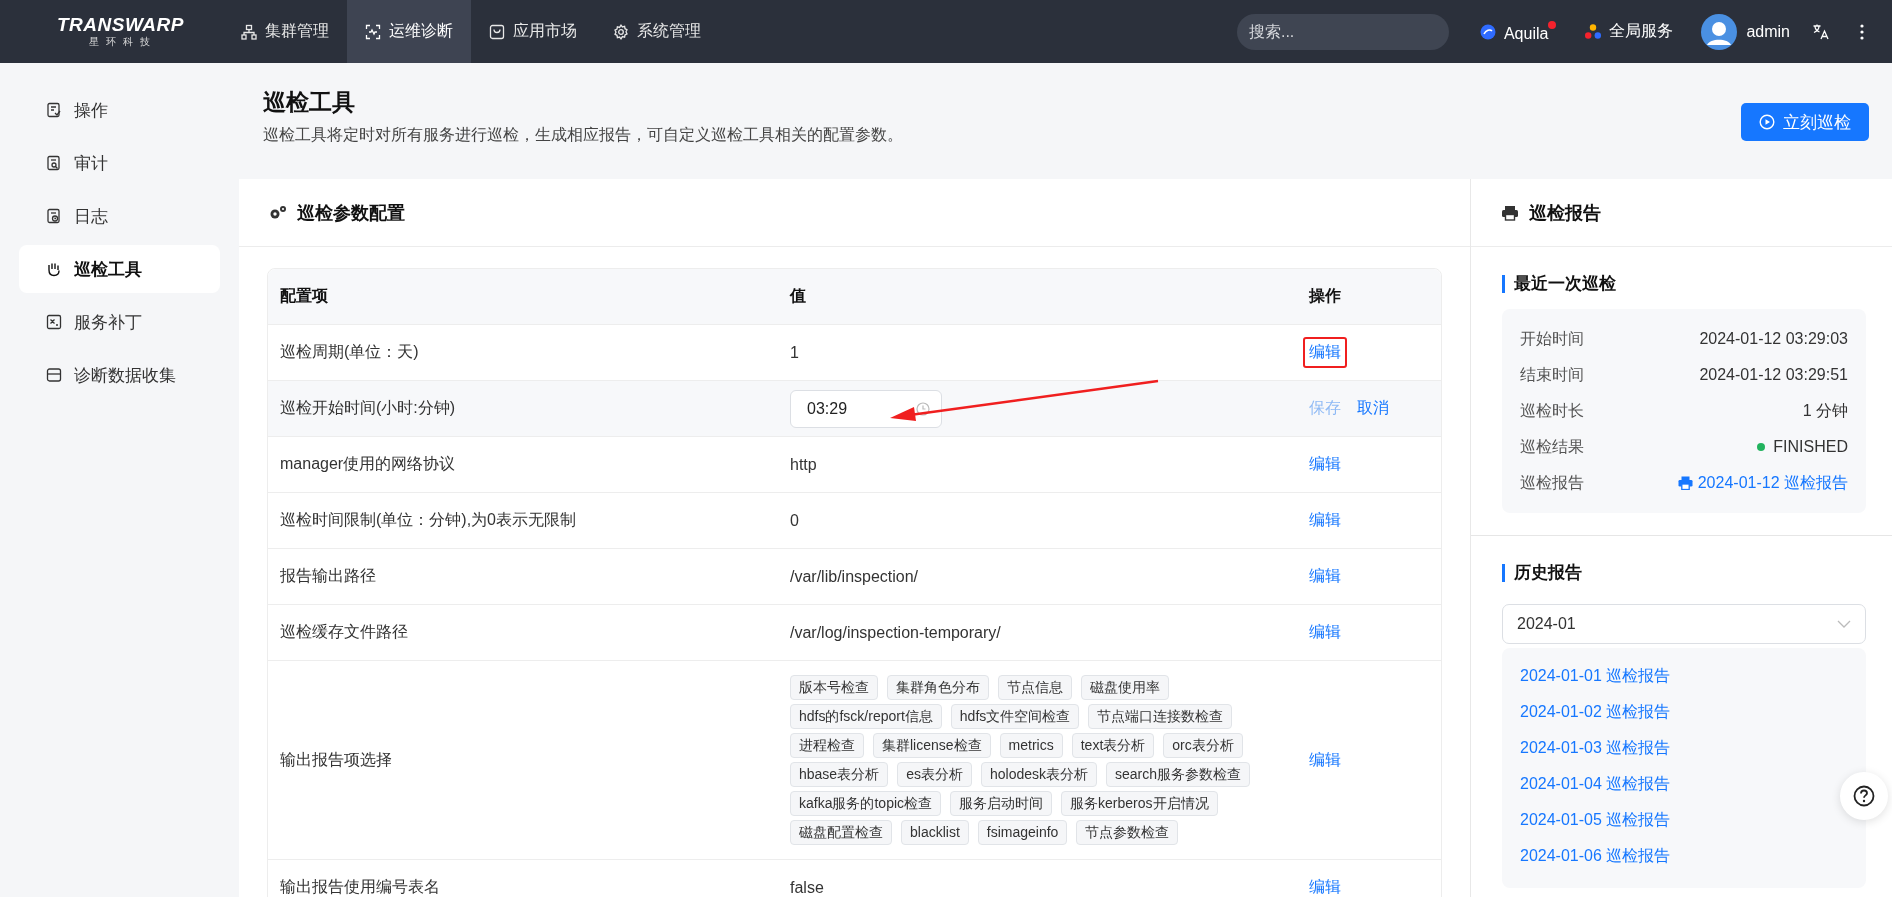 Image resolution: width=1892 pixels, height=897 pixels. Describe the element at coordinates (1844, 624) in the screenshot. I see `chevron-down-icon` at that location.